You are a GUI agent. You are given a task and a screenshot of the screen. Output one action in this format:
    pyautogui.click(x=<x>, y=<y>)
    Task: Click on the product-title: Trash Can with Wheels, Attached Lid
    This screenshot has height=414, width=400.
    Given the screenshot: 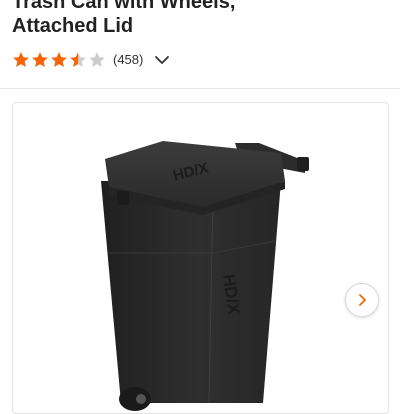 What is the action you would take?
    pyautogui.click(x=123, y=19)
    